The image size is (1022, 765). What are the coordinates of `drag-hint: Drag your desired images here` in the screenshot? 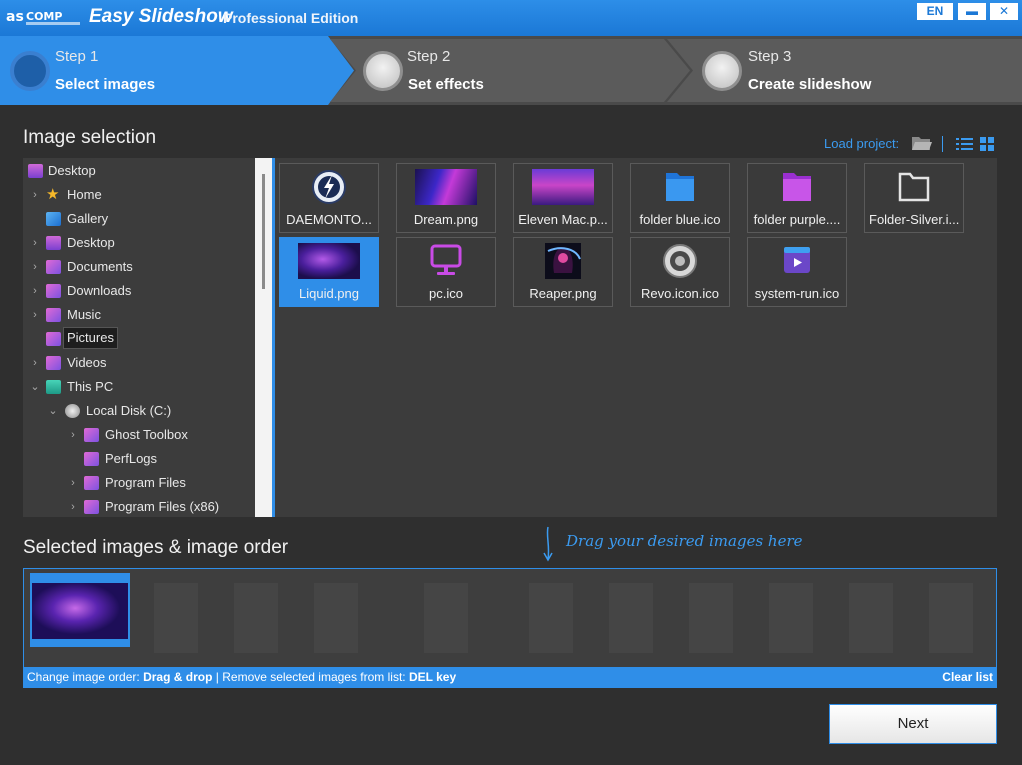 It's located at (684, 541).